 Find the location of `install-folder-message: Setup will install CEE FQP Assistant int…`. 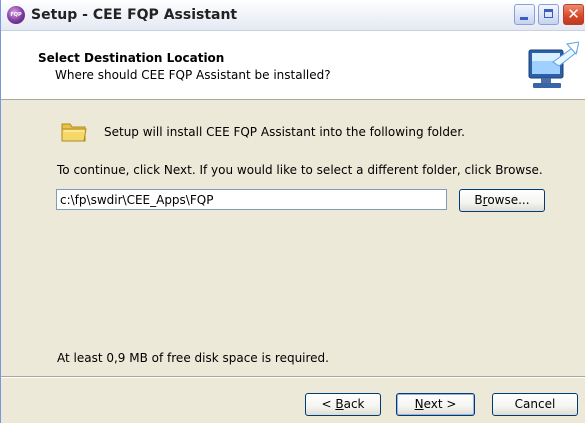

install-folder-message: Setup will install CEE FQP Assistant int… is located at coordinates (284, 132).